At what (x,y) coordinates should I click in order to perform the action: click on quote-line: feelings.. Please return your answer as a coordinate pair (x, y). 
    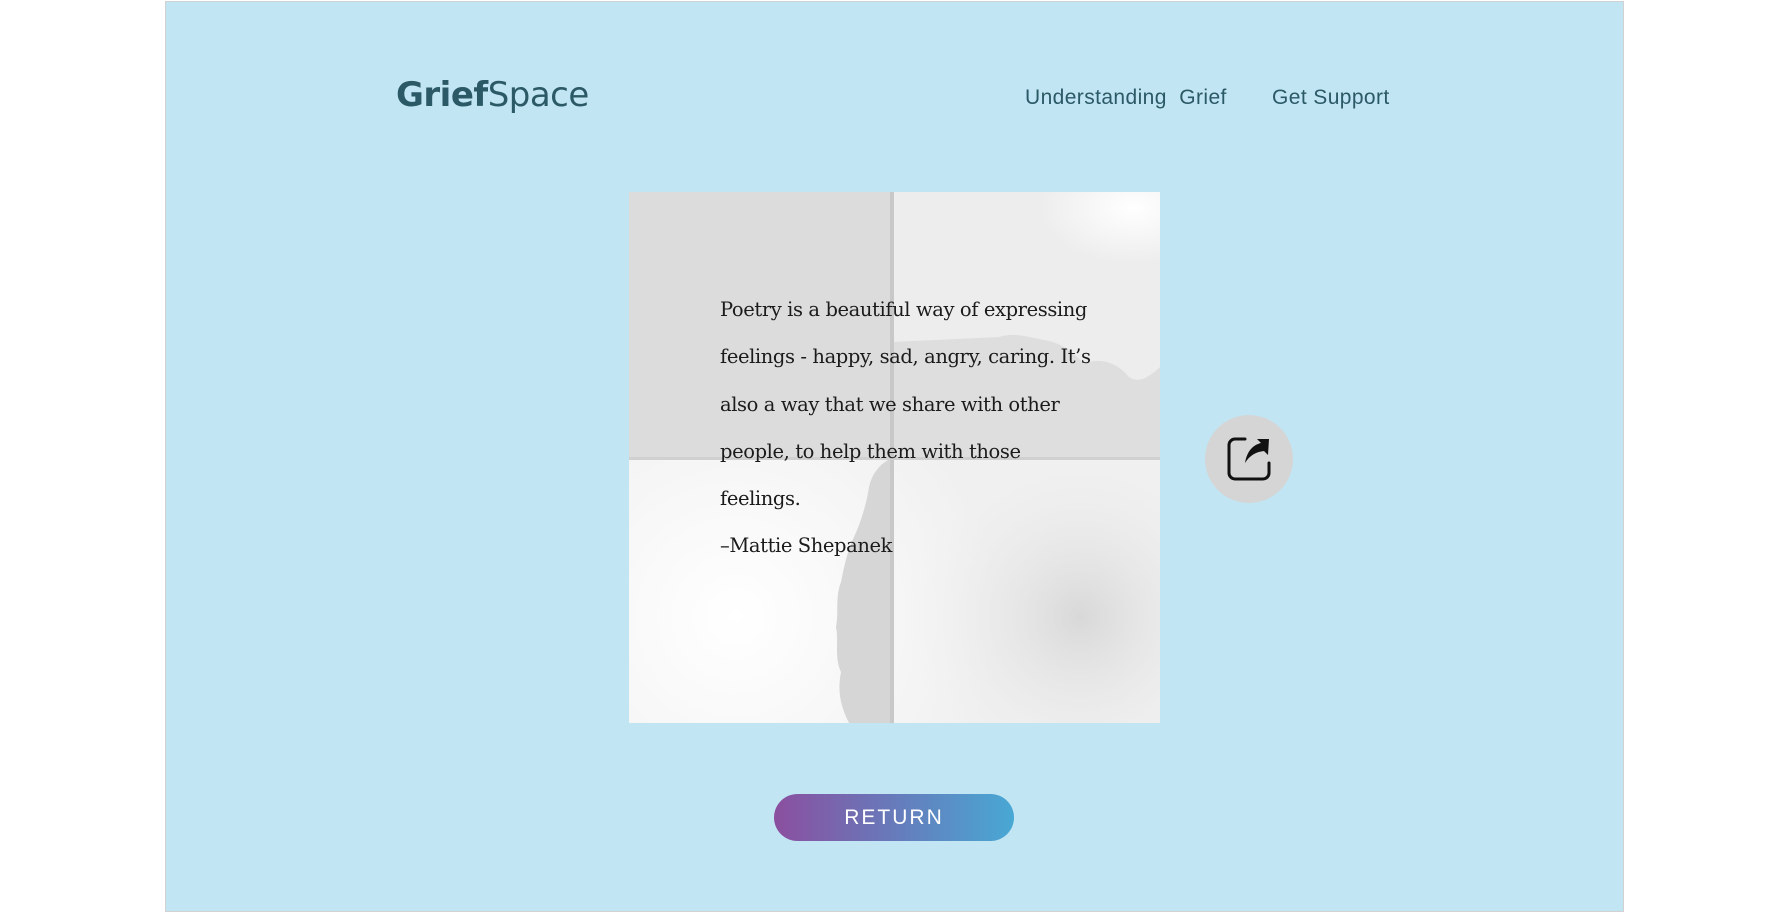
    Looking at the image, I should click on (760, 499).